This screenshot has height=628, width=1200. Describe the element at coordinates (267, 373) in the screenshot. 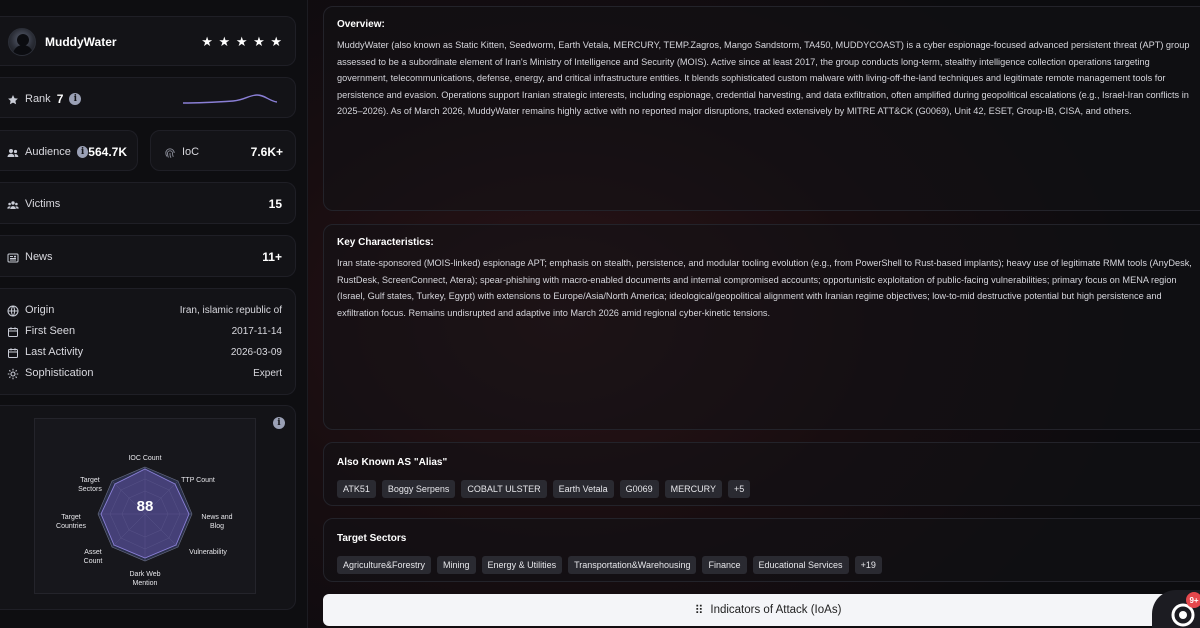

I see `sophistication-value: Expert` at that location.